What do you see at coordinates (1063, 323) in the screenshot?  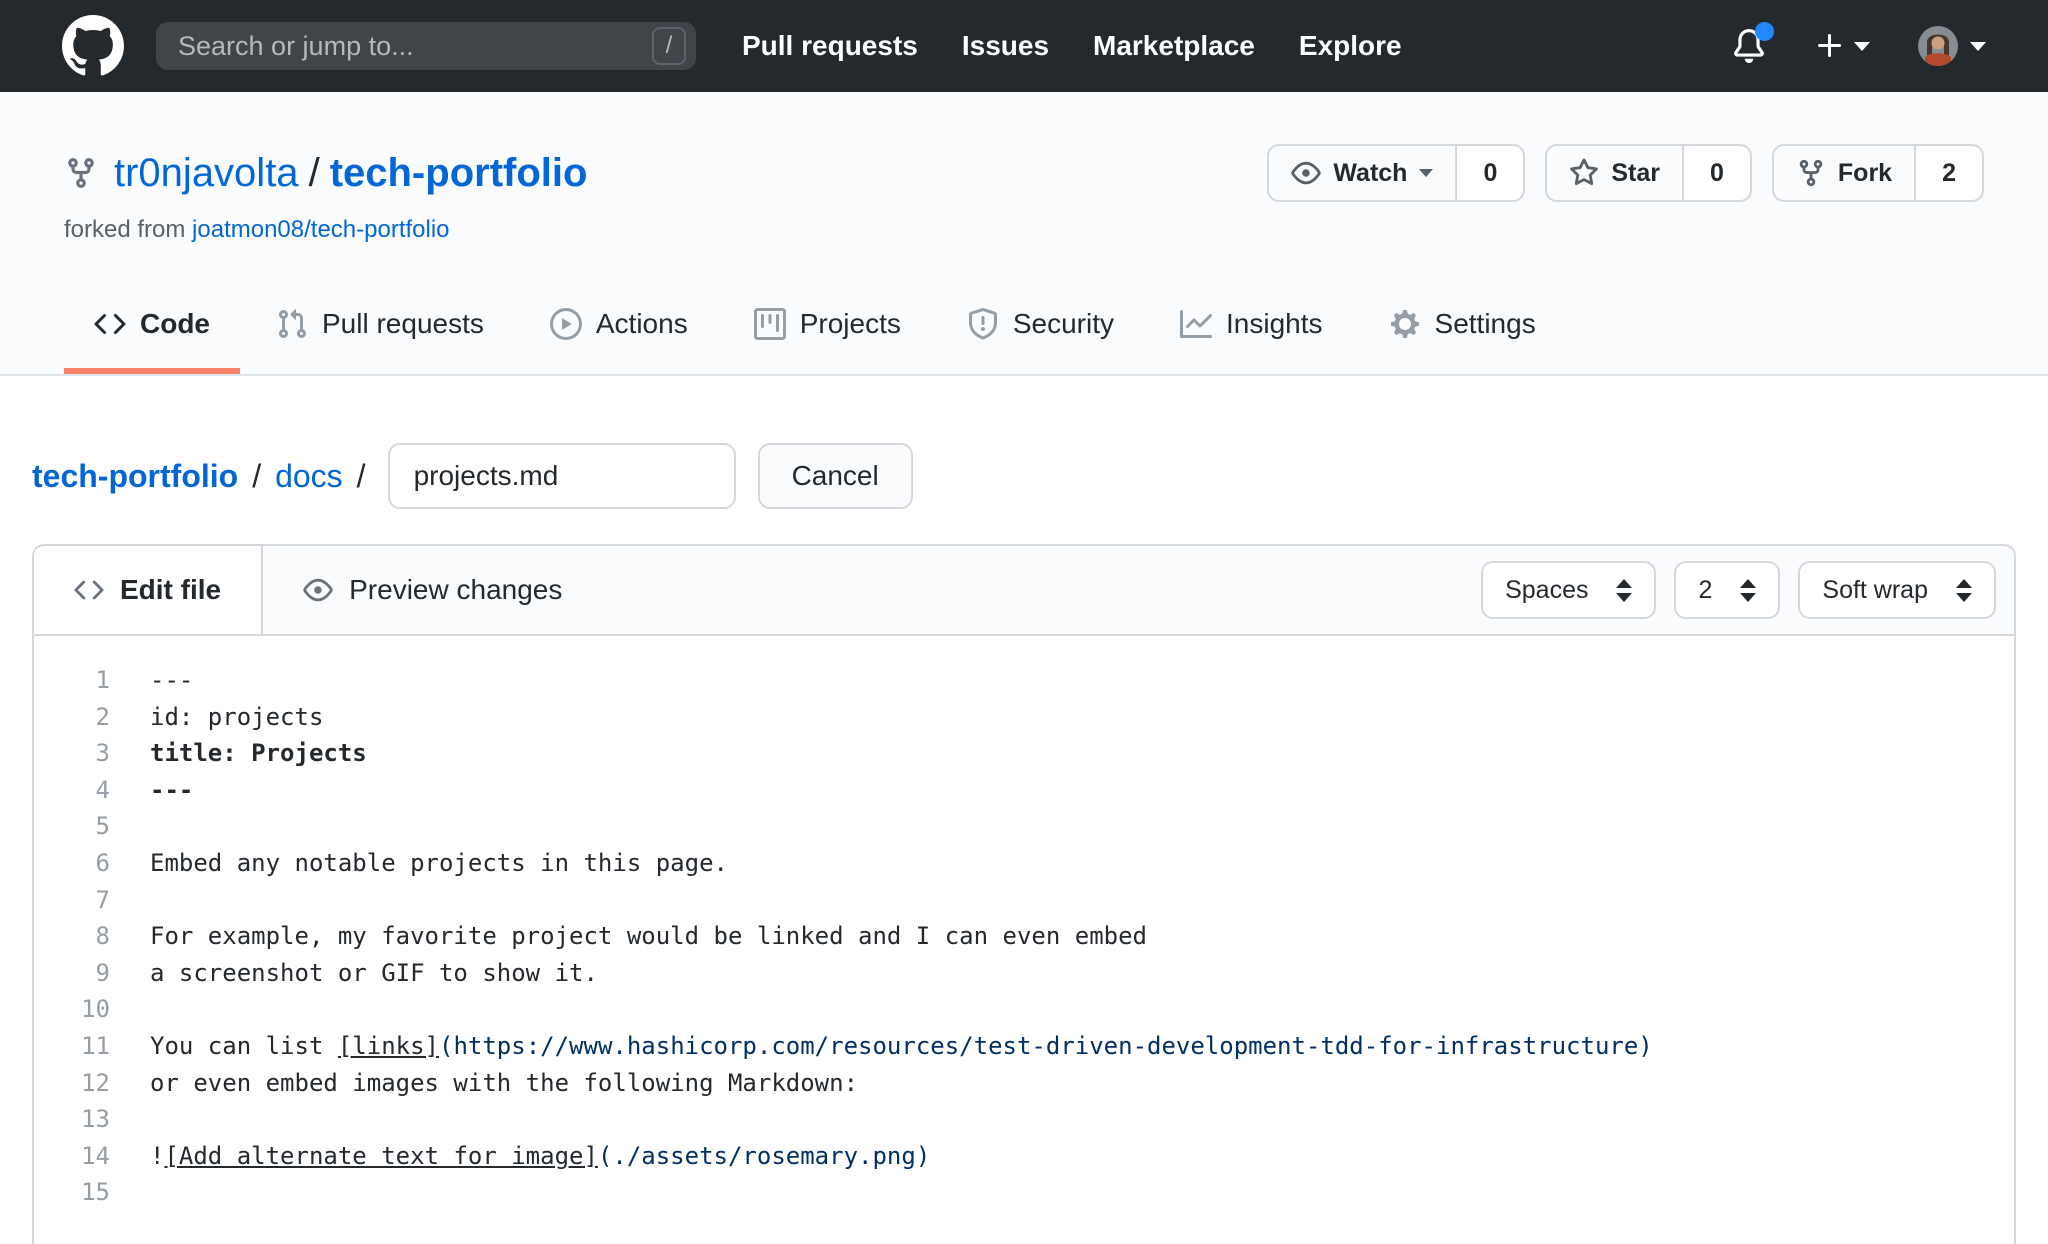 I see `tab-label: Security` at bounding box center [1063, 323].